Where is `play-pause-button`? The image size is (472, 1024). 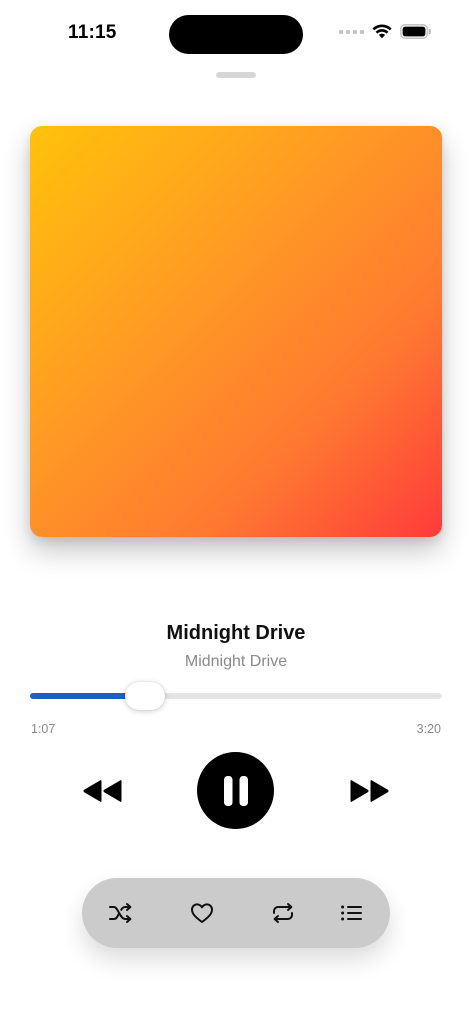
play-pause-button is located at coordinates (235, 790).